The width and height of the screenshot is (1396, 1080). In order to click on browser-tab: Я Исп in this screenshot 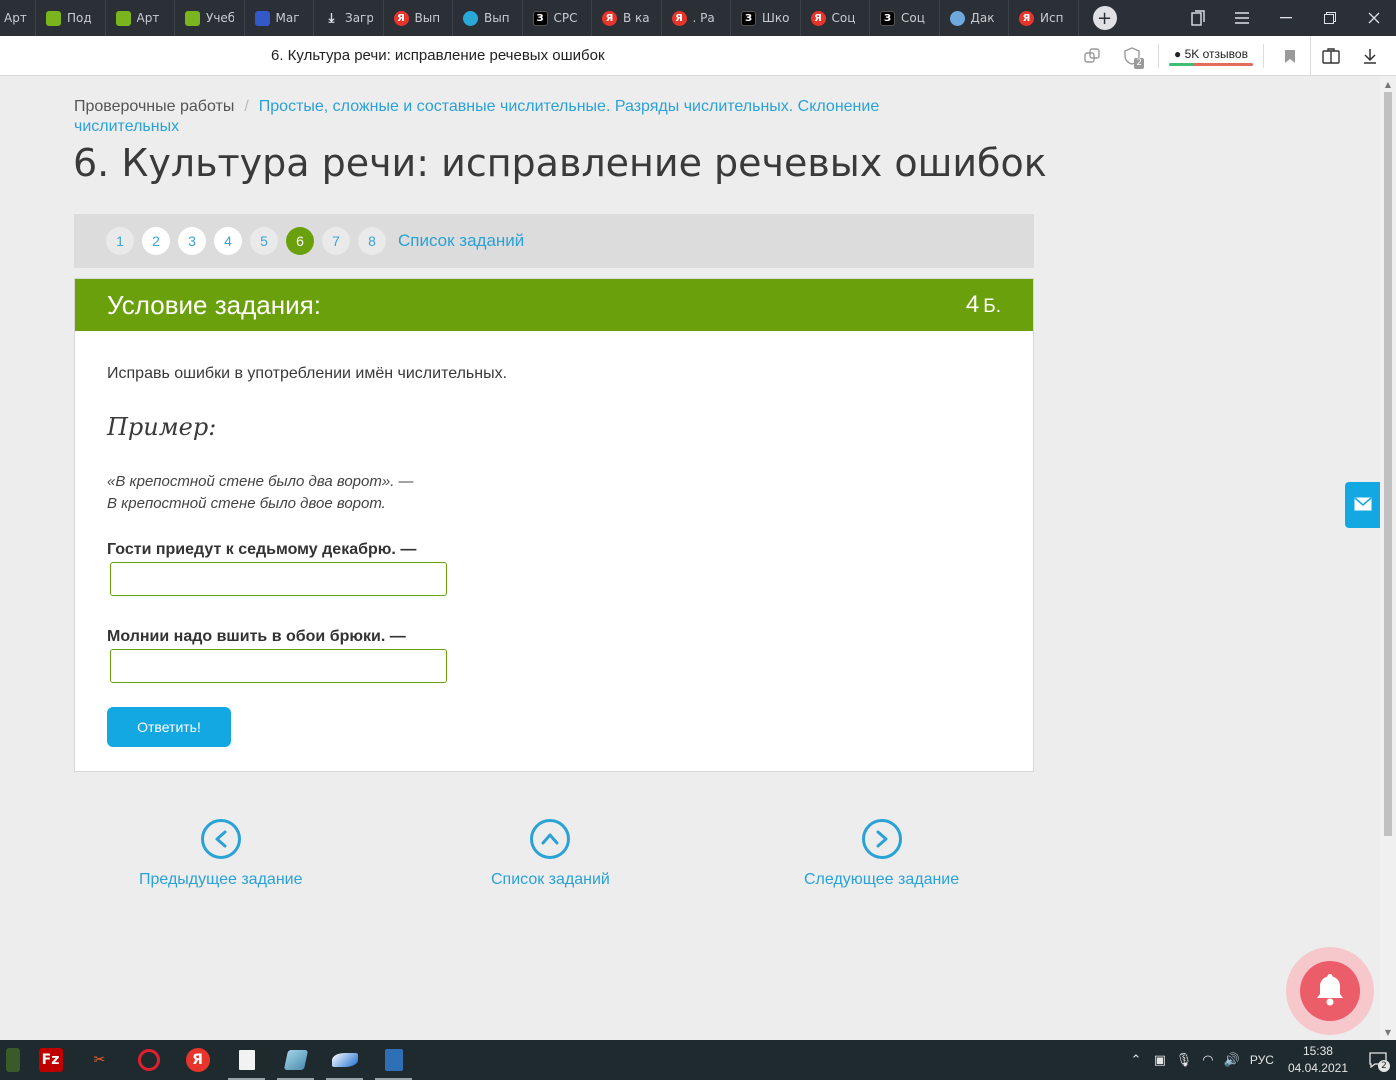, I will do `click(1044, 18)`.